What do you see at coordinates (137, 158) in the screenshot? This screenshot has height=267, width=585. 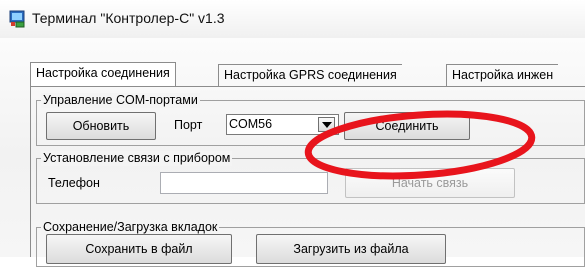 I see `device-link-legend: Установление связи с прибором` at bounding box center [137, 158].